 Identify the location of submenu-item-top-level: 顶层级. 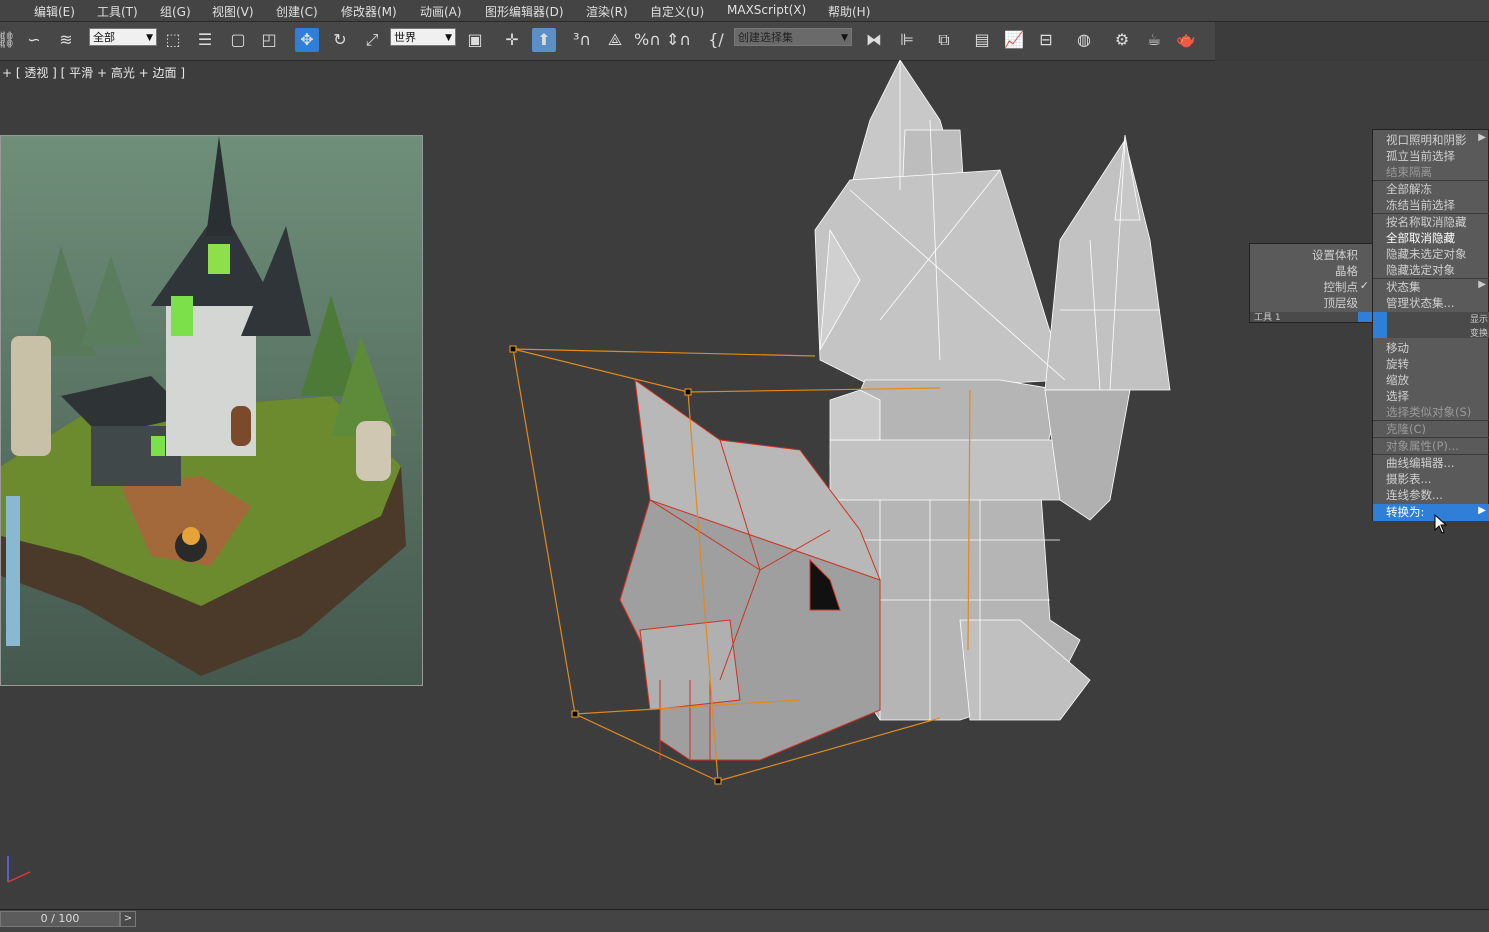
(1341, 303).